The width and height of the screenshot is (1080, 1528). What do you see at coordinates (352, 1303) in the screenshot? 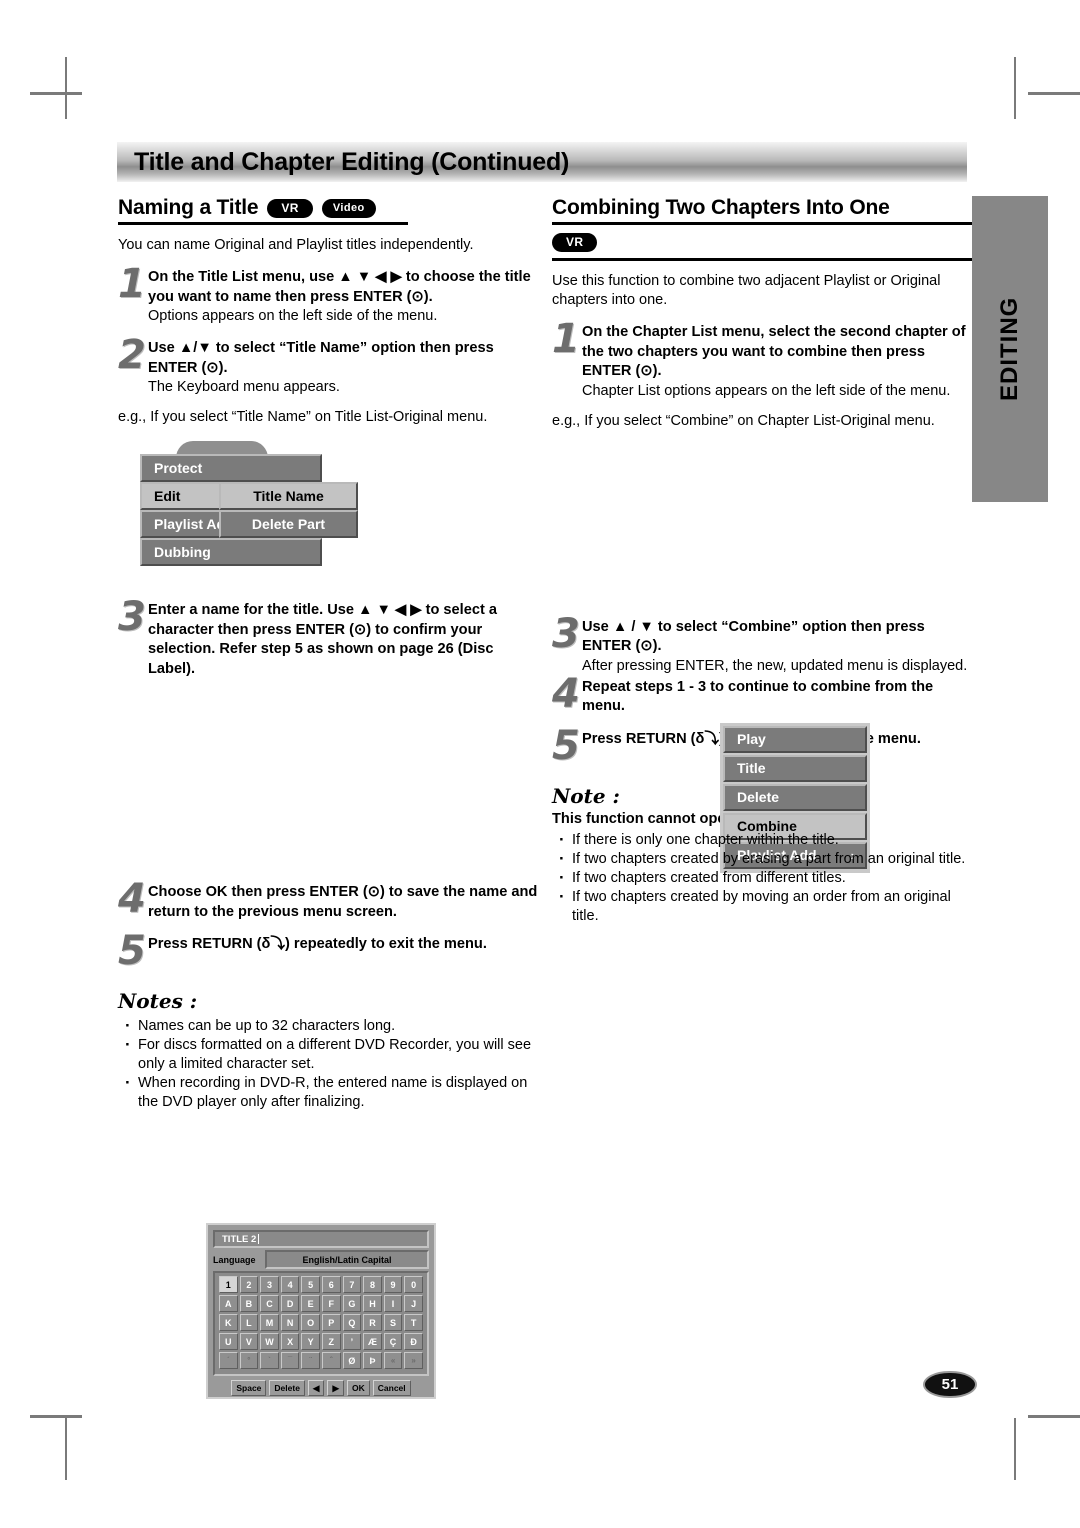
I see `key-g: G` at bounding box center [352, 1303].